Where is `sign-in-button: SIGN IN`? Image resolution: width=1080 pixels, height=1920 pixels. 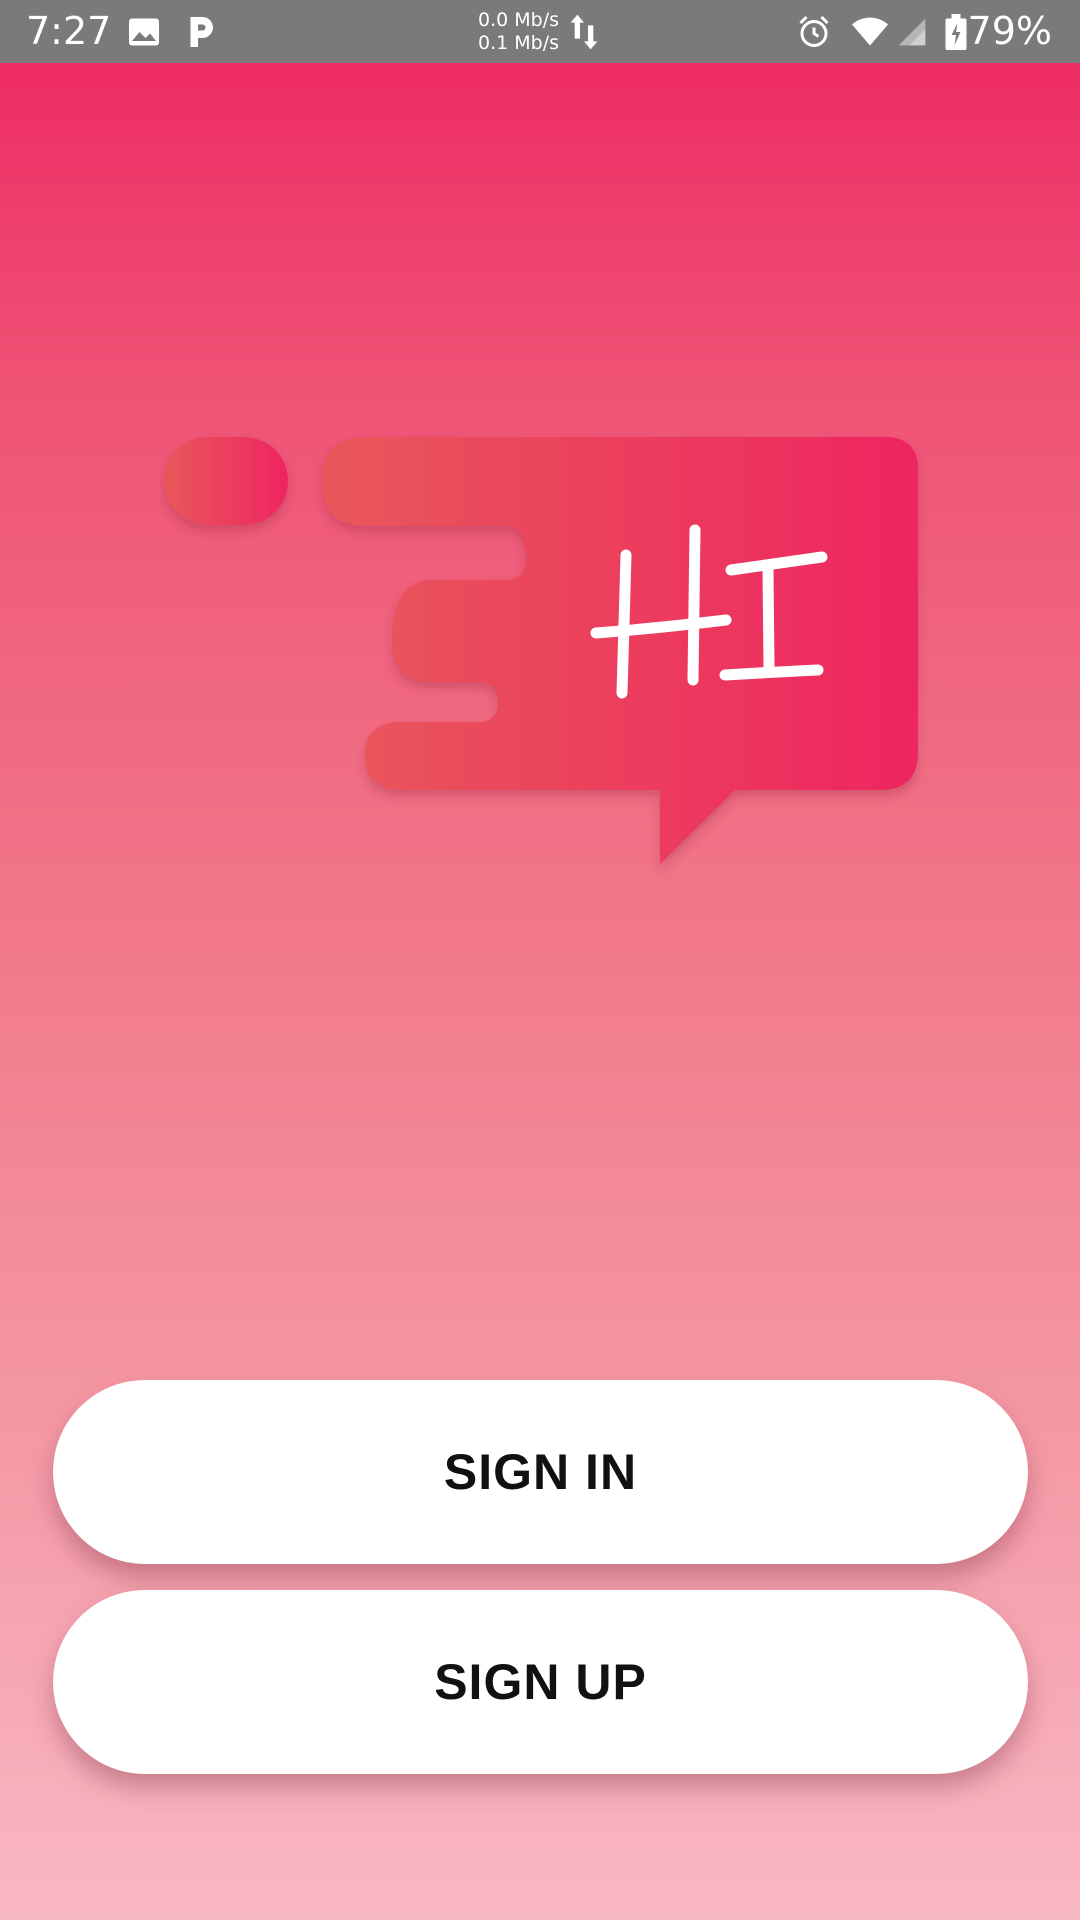
sign-in-button: SIGN IN is located at coordinates (540, 1472).